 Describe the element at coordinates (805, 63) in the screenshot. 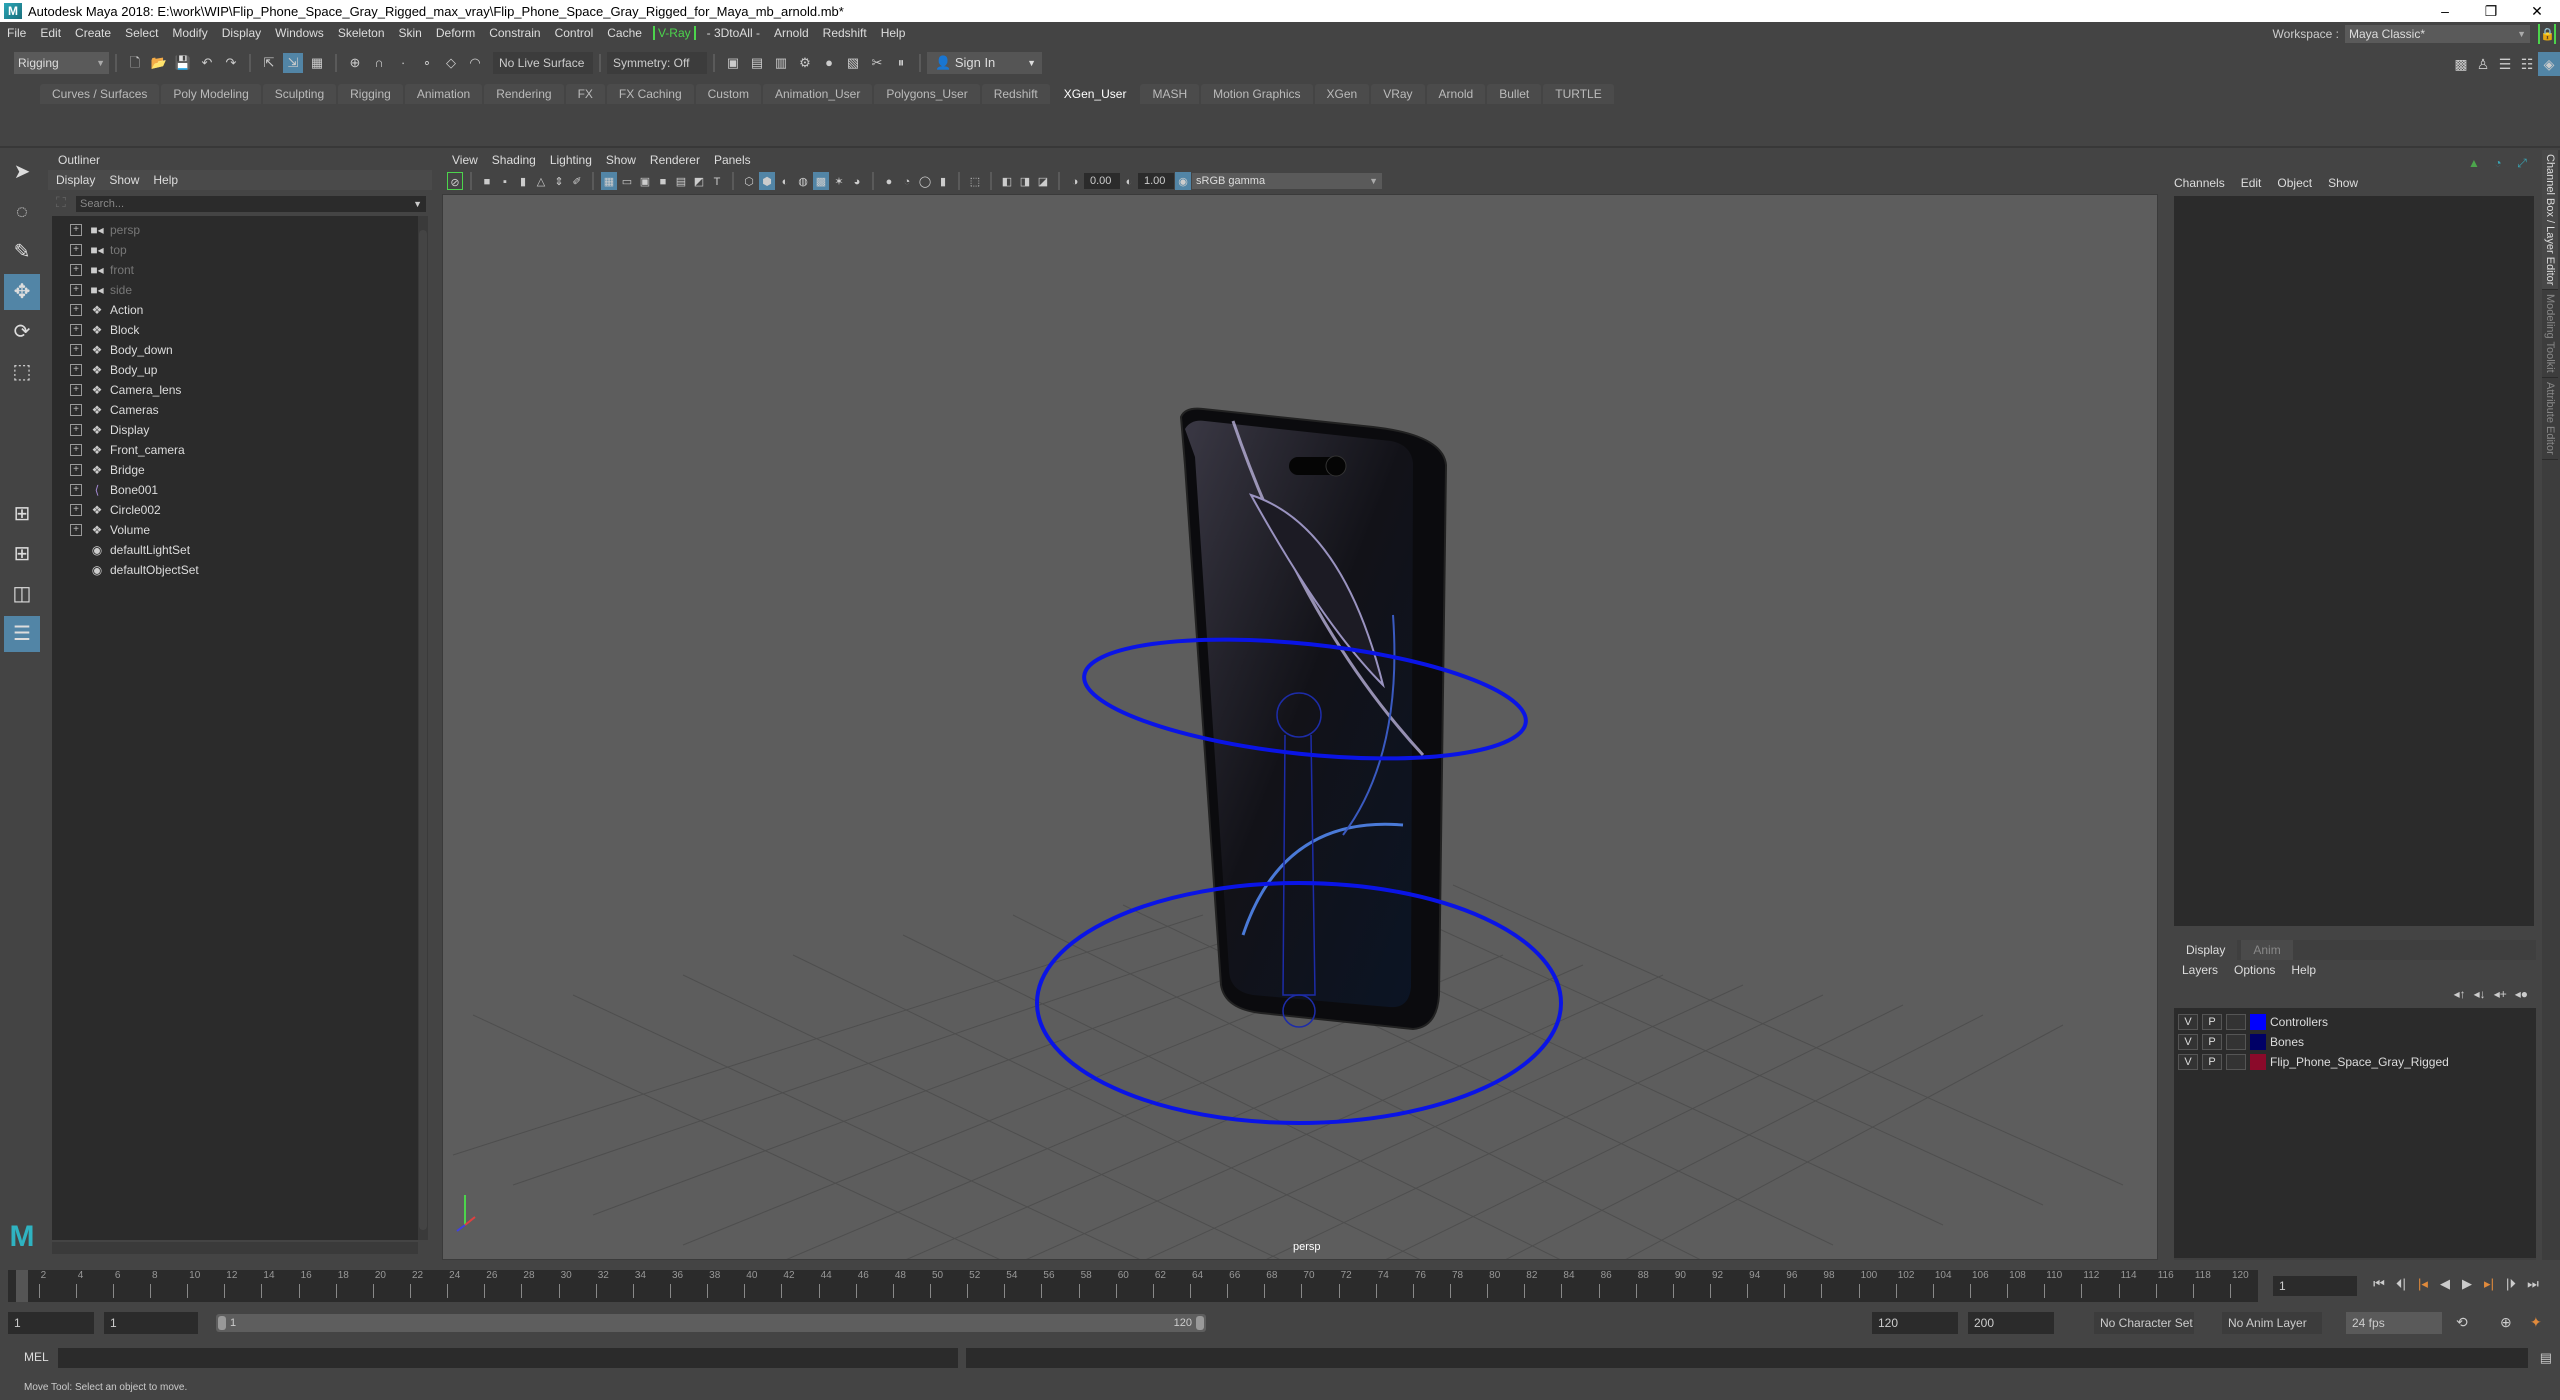

I see `render-settings-icon: ⚙` at that location.